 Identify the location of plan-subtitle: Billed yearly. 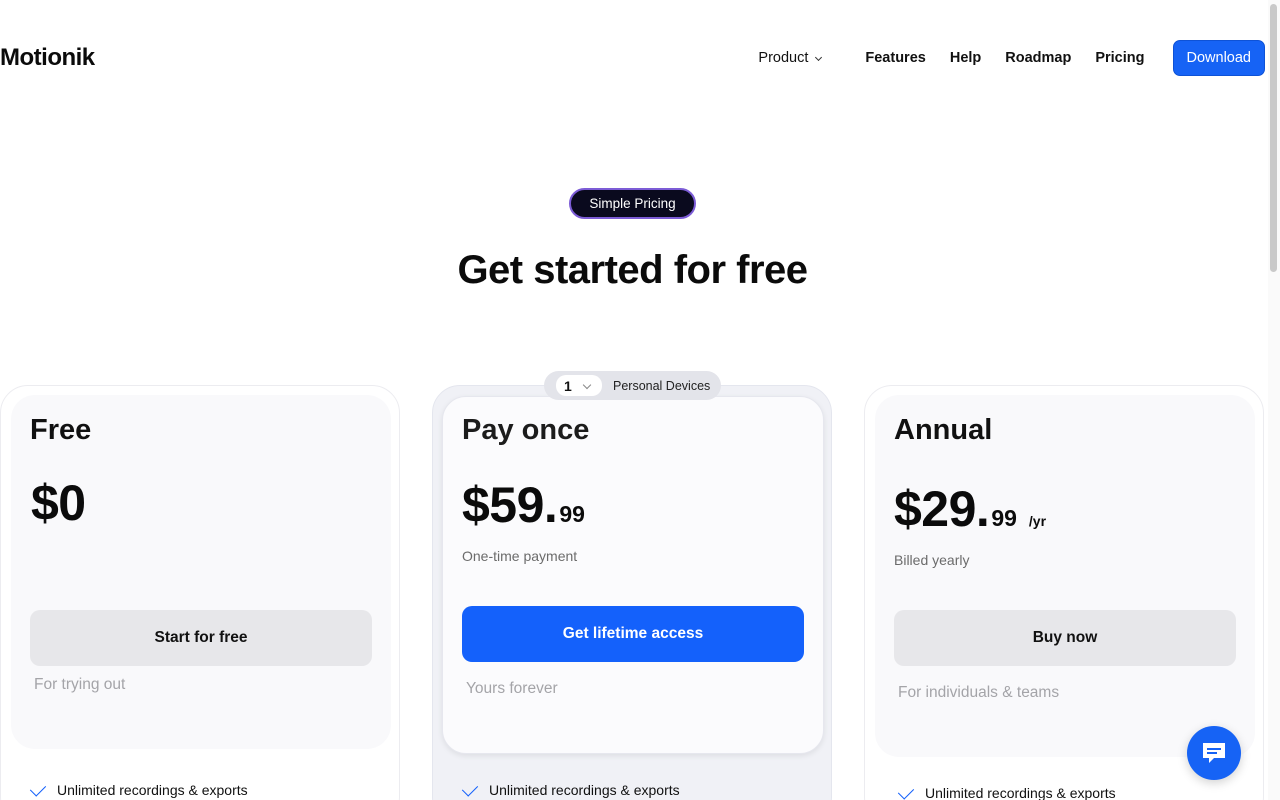
(932, 560).